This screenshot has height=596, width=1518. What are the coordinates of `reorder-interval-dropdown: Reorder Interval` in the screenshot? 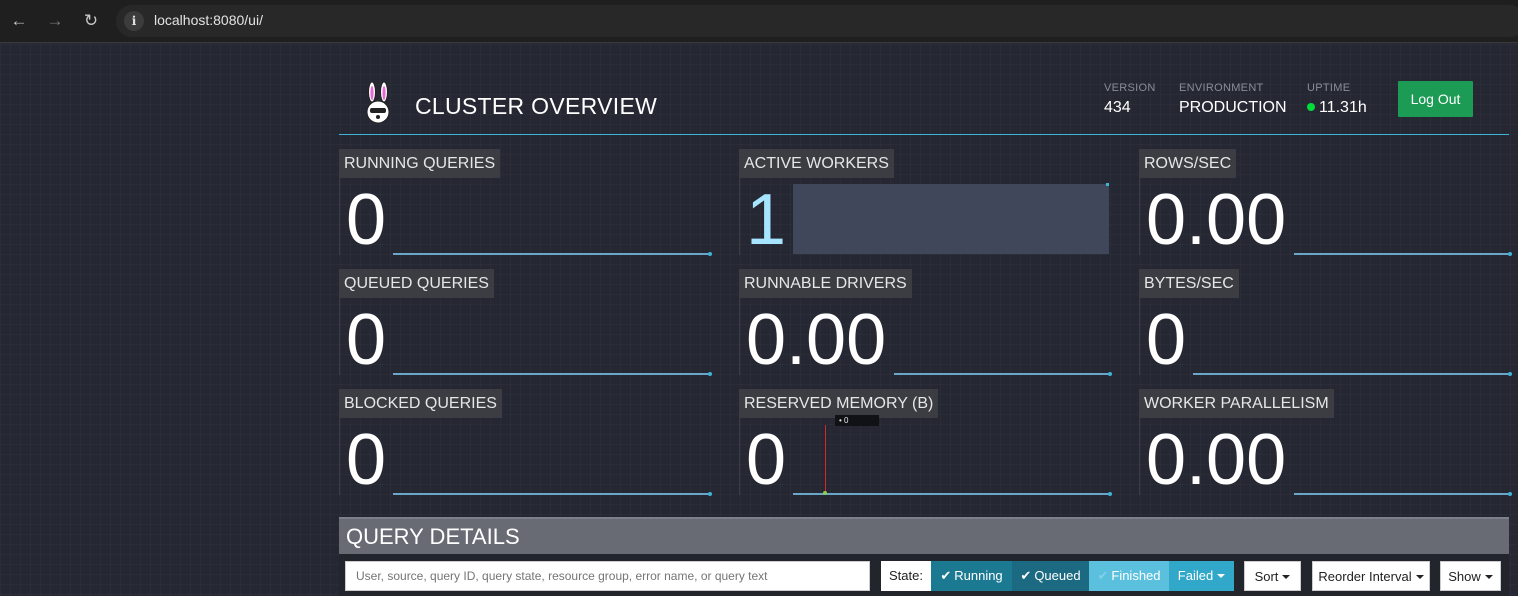 It's located at (1371, 576).